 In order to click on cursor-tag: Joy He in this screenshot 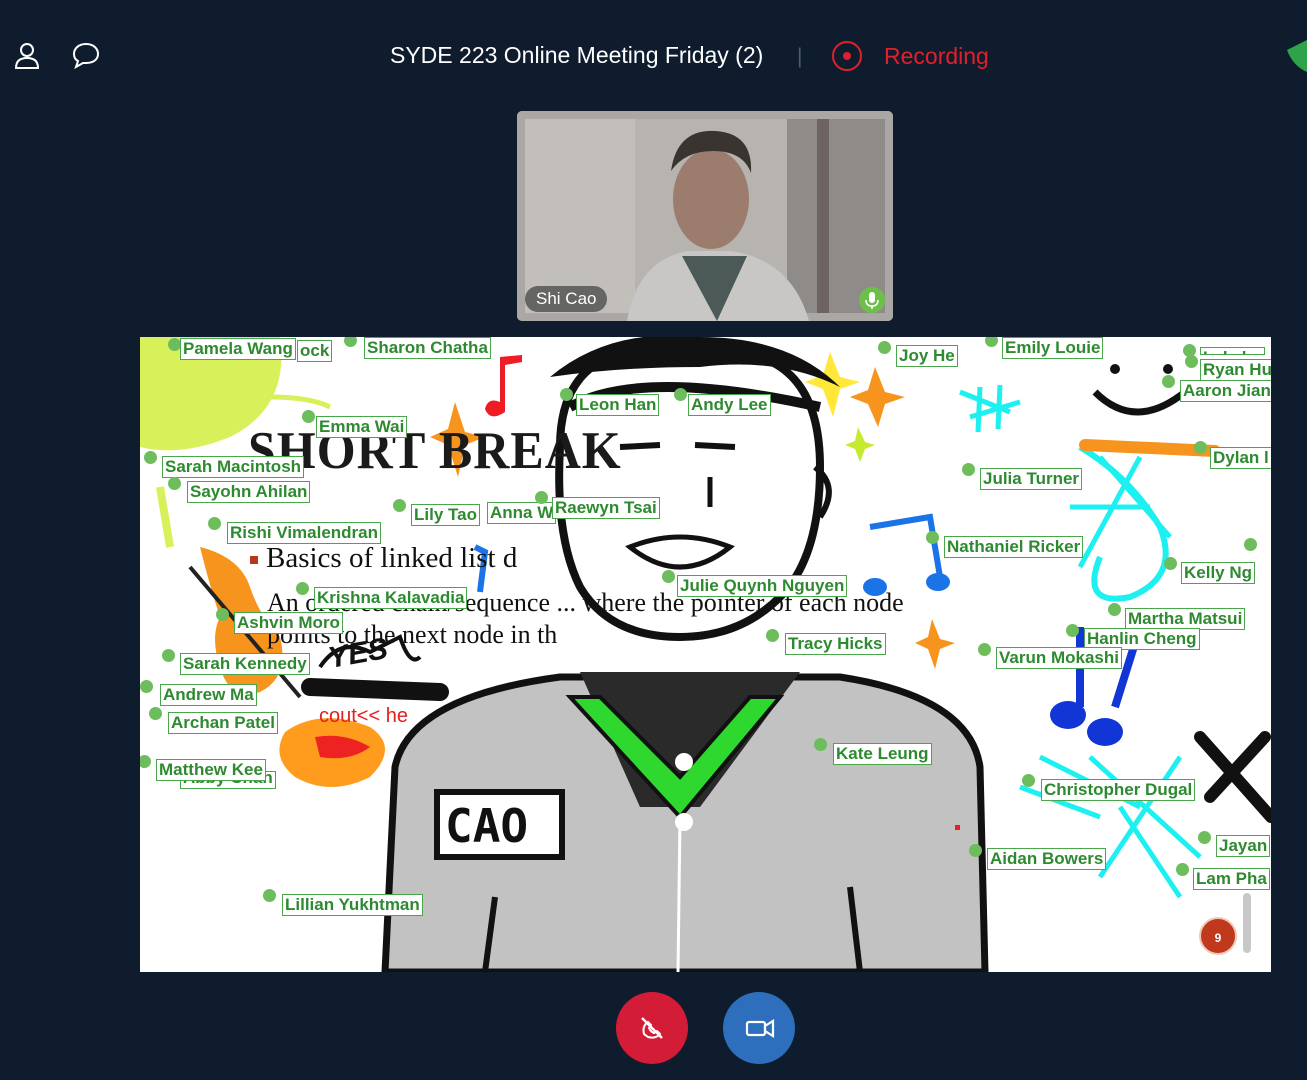, I will do `click(927, 356)`.